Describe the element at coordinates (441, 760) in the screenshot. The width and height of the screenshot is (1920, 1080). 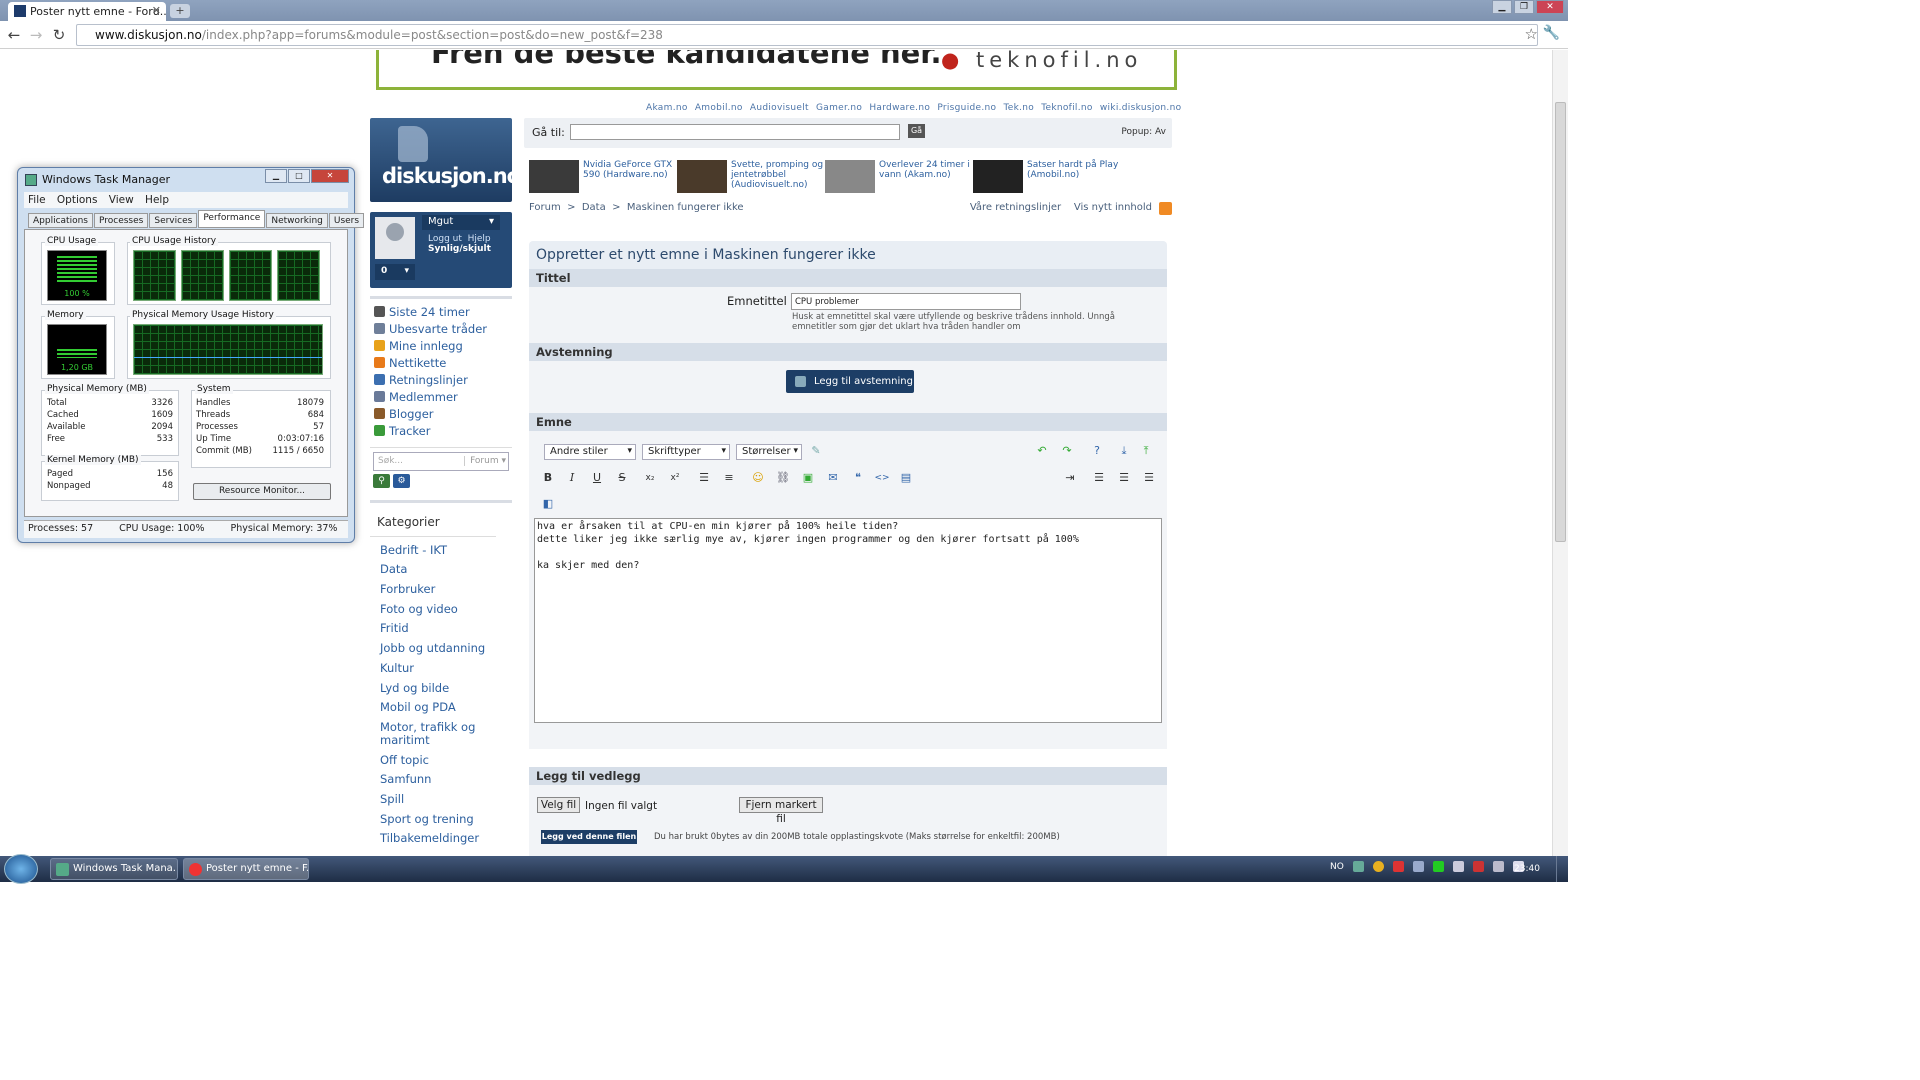
I see `category-item: Off topic` at that location.